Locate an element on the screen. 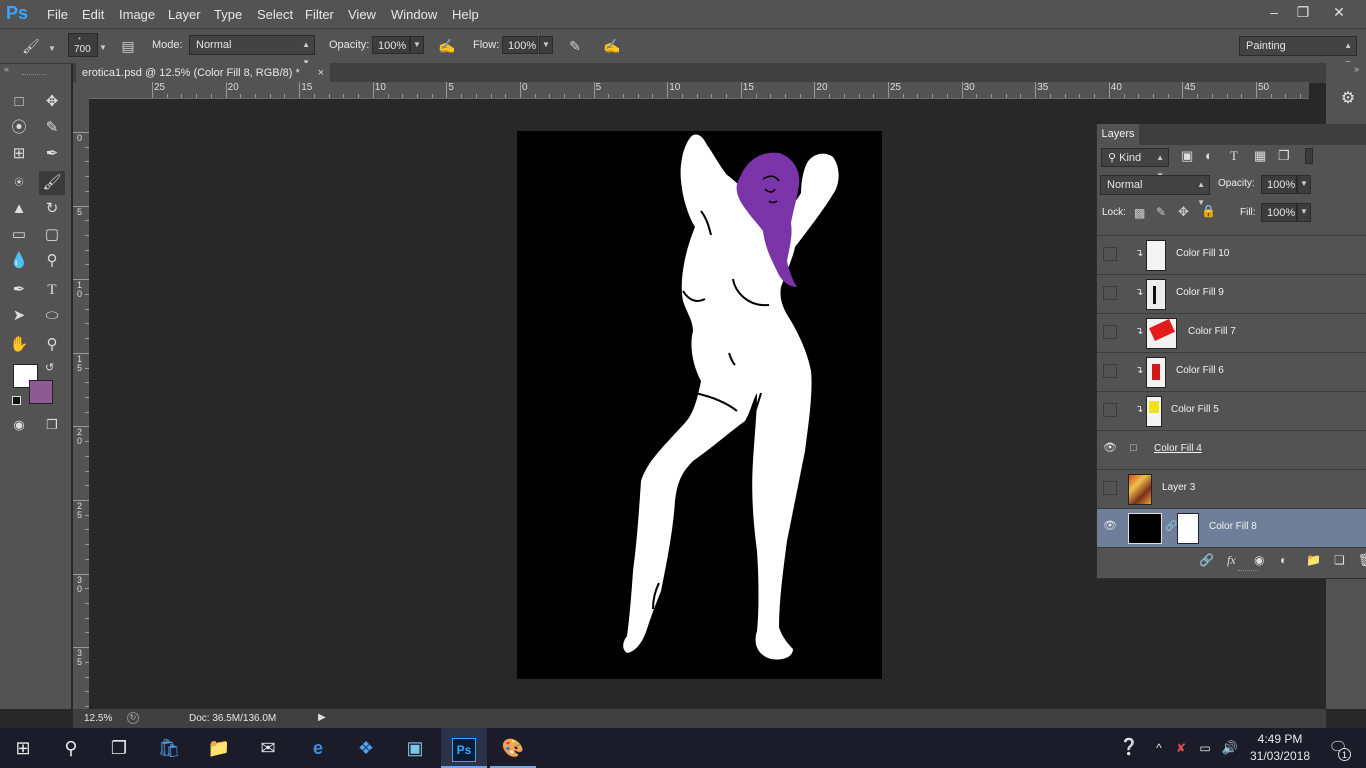  ruler-corner is located at coordinates (81, 90).